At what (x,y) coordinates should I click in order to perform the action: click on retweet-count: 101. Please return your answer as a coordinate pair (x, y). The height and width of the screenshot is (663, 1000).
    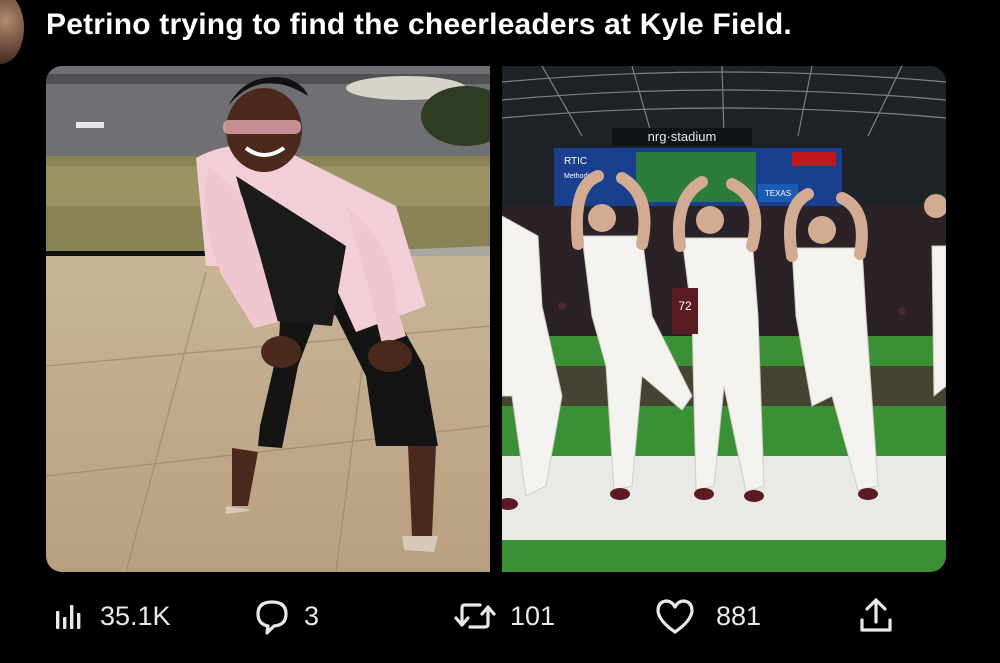
    Looking at the image, I should click on (533, 615).